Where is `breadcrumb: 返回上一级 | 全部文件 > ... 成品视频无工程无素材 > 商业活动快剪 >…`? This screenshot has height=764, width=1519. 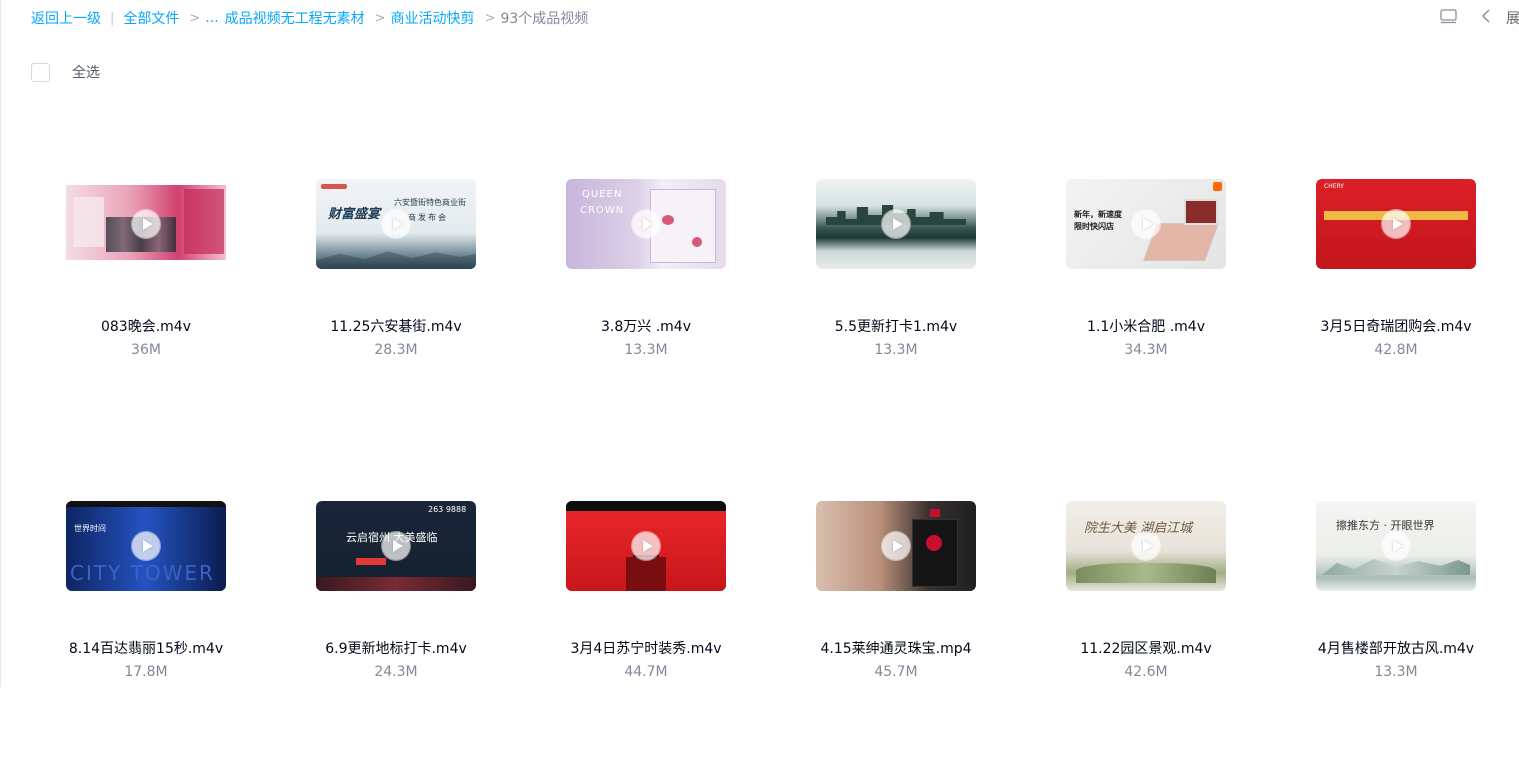 breadcrumb: 返回上一级 | 全部文件 > ... 成品视频无工程无素材 > 商业活动快剪 >… is located at coordinates (309, 18).